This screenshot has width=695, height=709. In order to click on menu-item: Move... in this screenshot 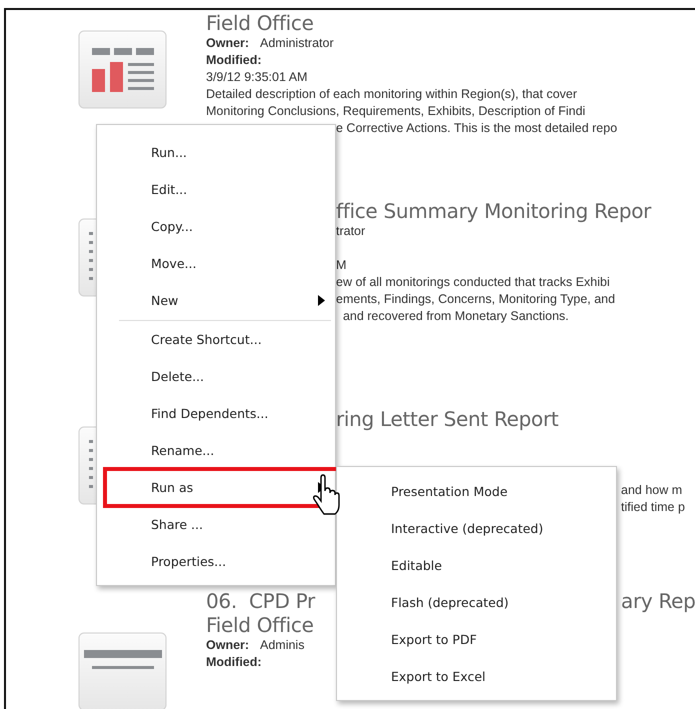, I will do `click(216, 263)`.